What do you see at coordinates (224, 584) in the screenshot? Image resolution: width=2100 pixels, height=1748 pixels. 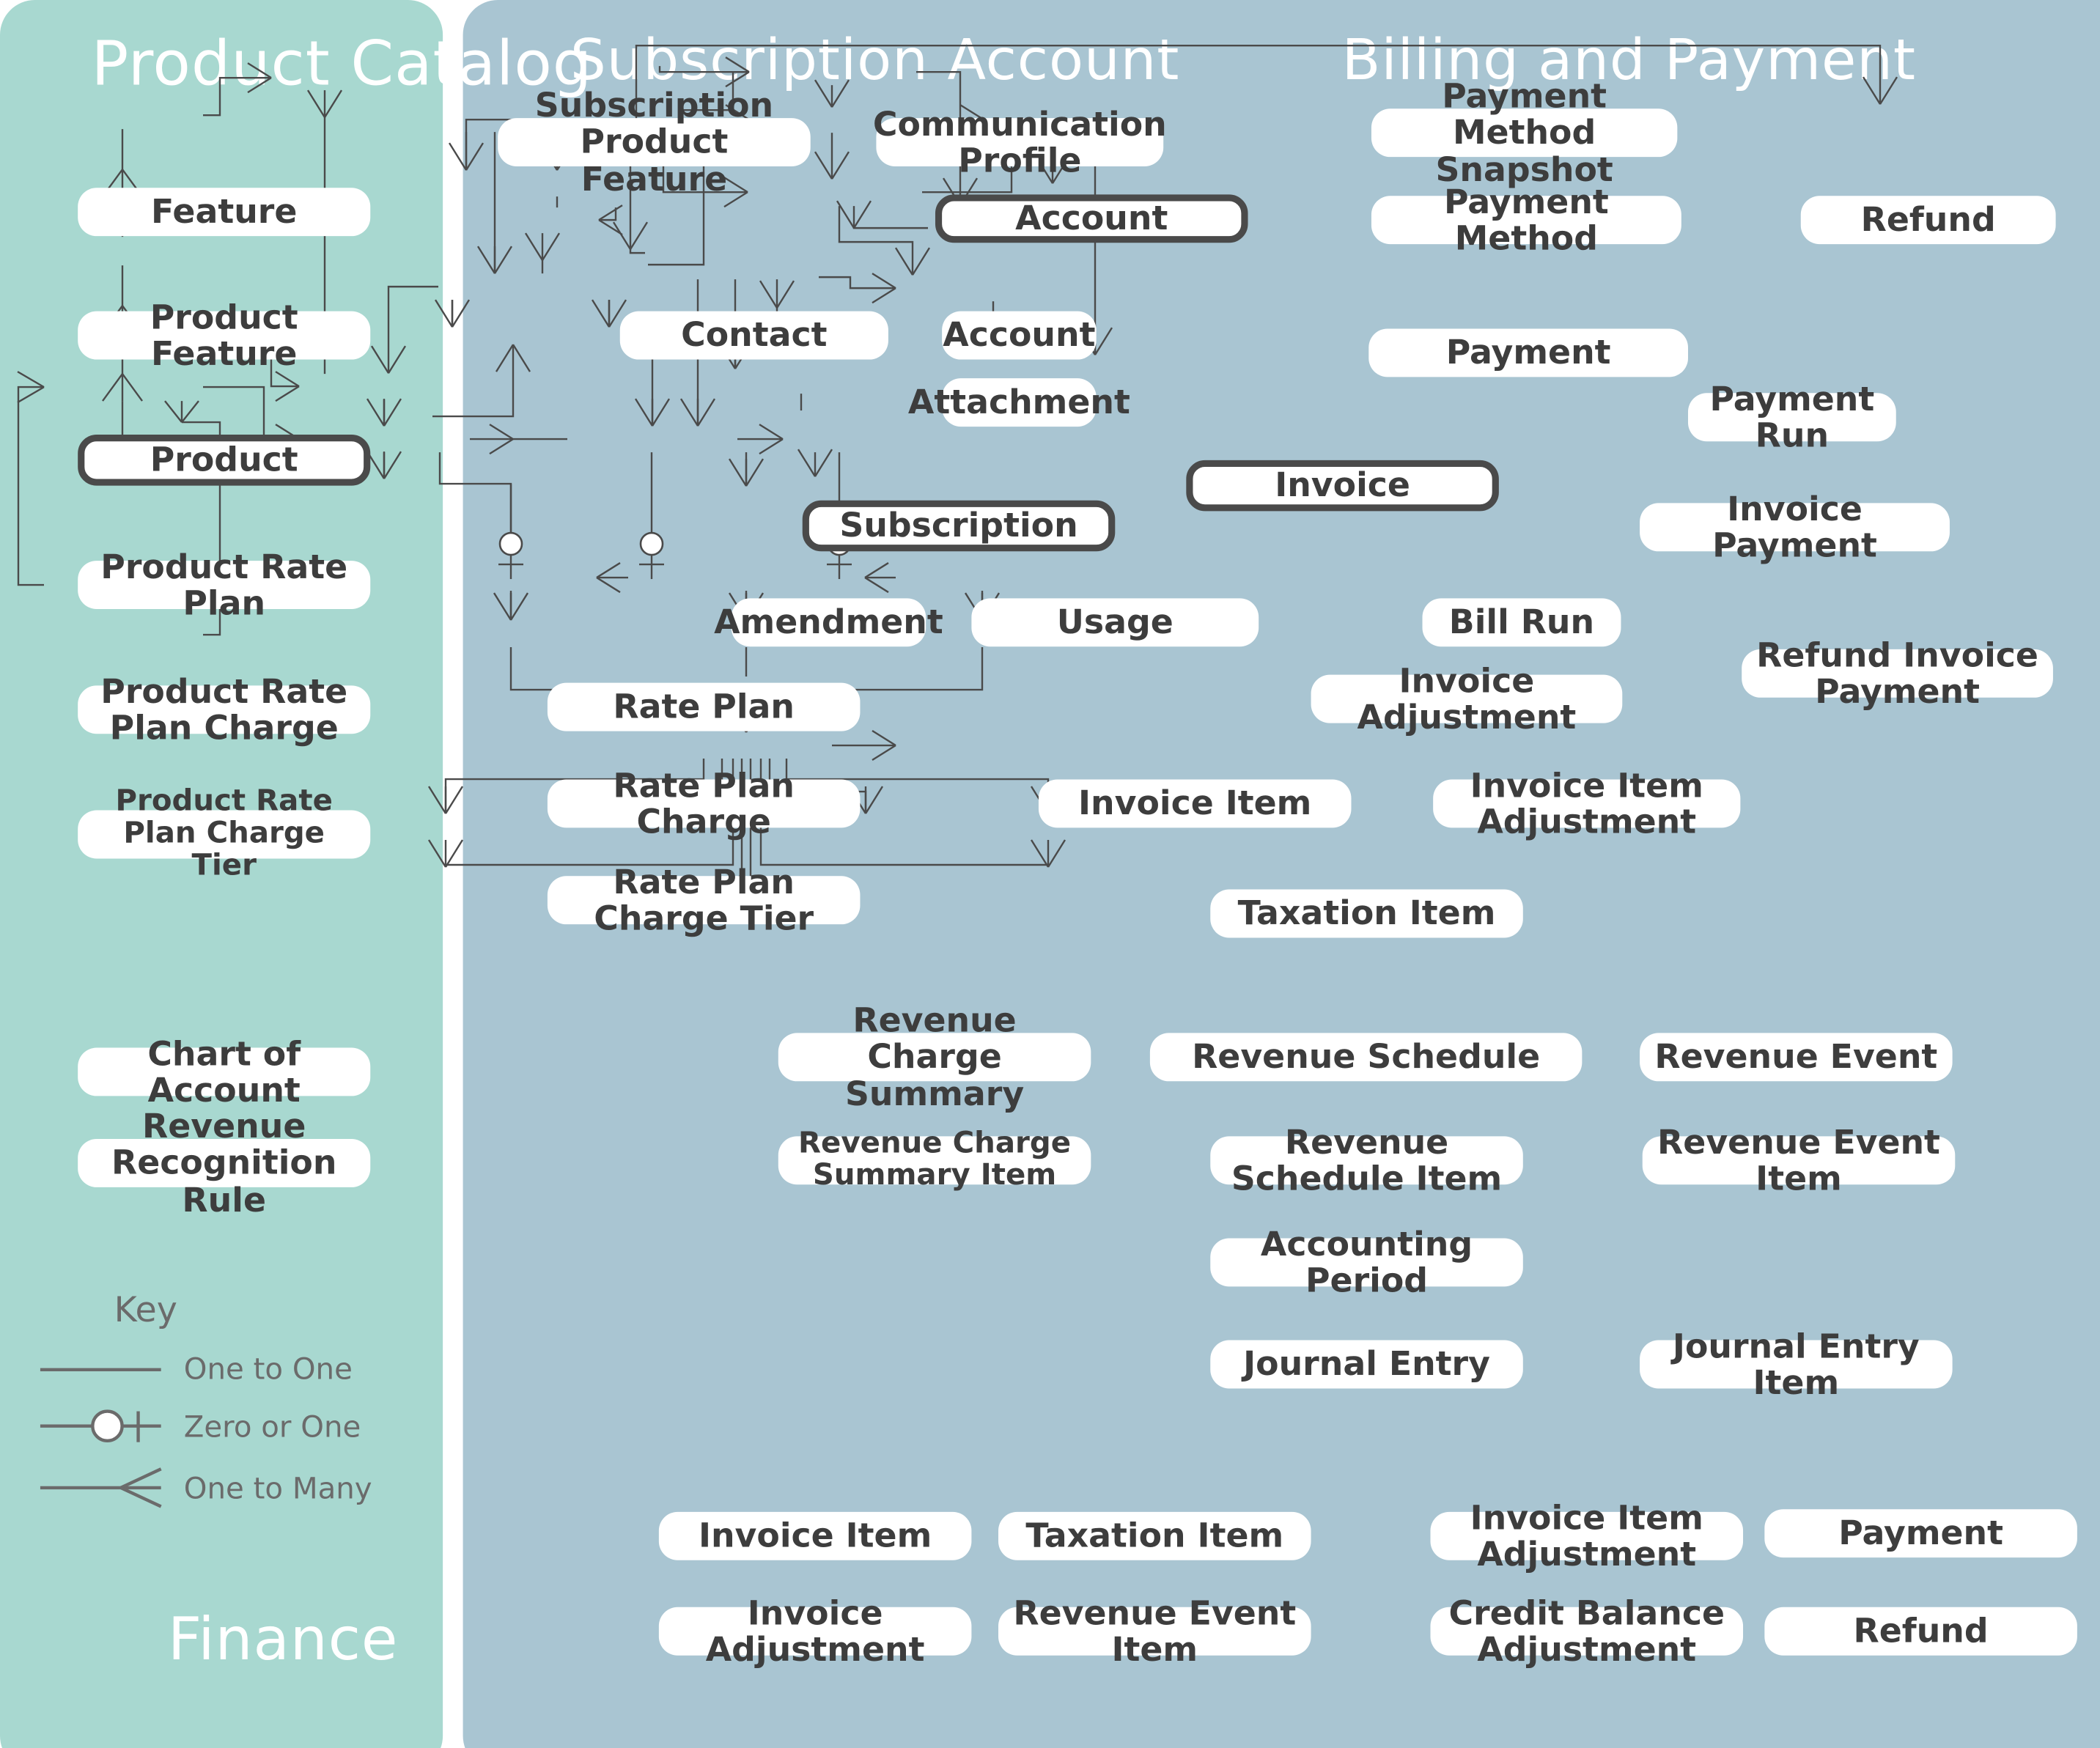 I see `entity-product-rate-plan: Product Rate Plan` at bounding box center [224, 584].